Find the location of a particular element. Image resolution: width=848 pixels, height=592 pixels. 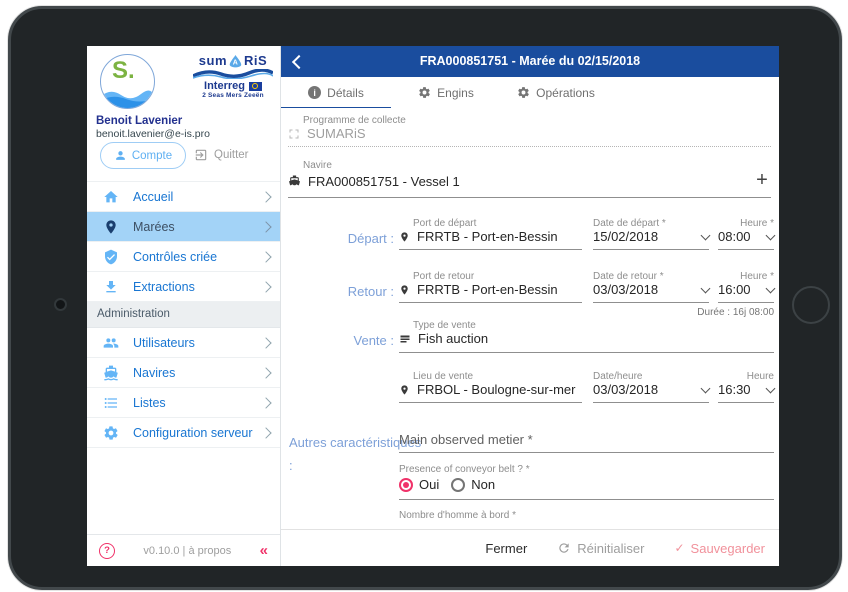

help-icon: ? is located at coordinates (107, 550).